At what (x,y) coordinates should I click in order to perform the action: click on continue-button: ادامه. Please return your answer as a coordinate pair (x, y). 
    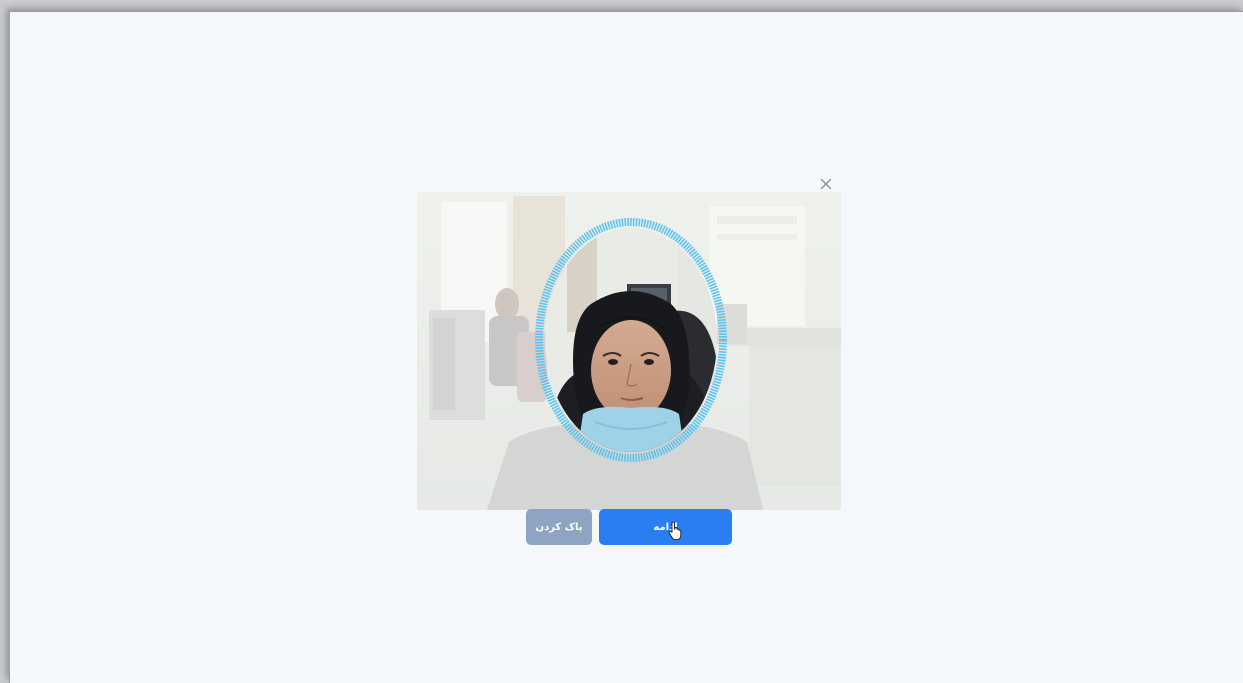
    Looking at the image, I should click on (665, 527).